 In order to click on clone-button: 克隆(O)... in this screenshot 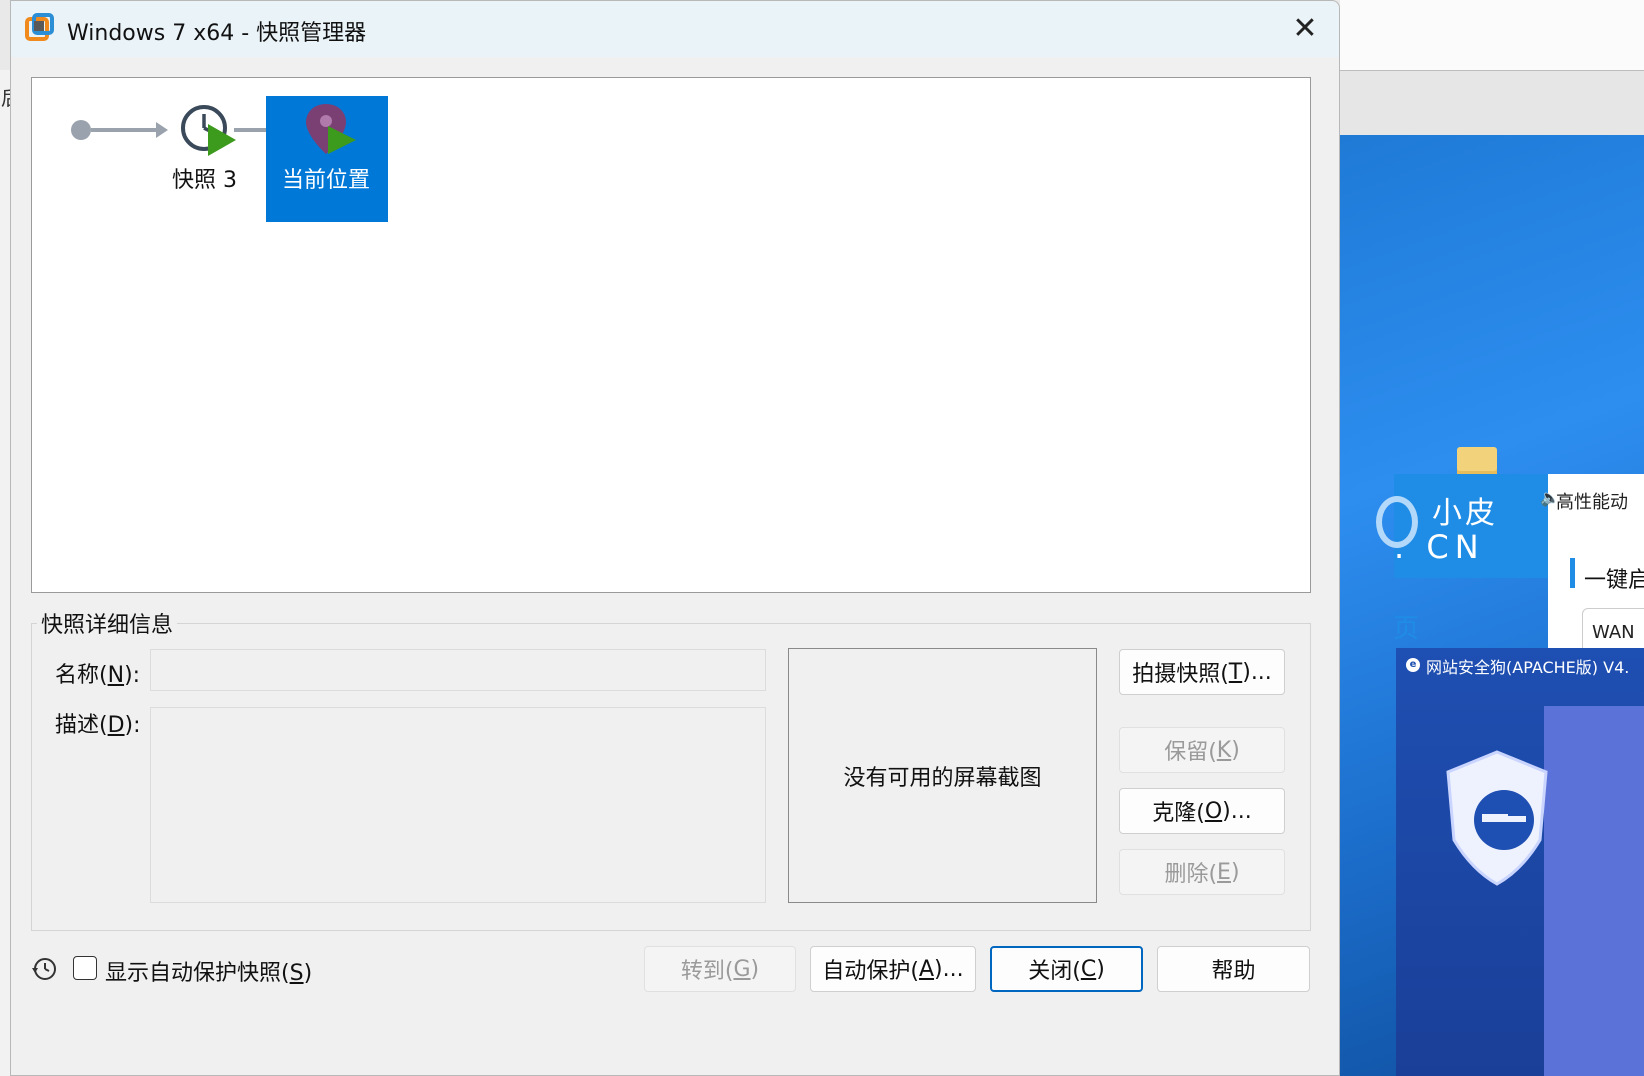, I will do `click(1202, 811)`.